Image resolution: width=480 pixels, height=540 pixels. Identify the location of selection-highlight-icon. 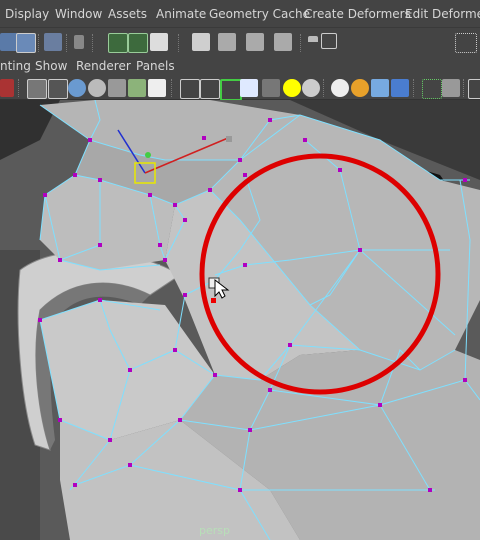
(231, 90).